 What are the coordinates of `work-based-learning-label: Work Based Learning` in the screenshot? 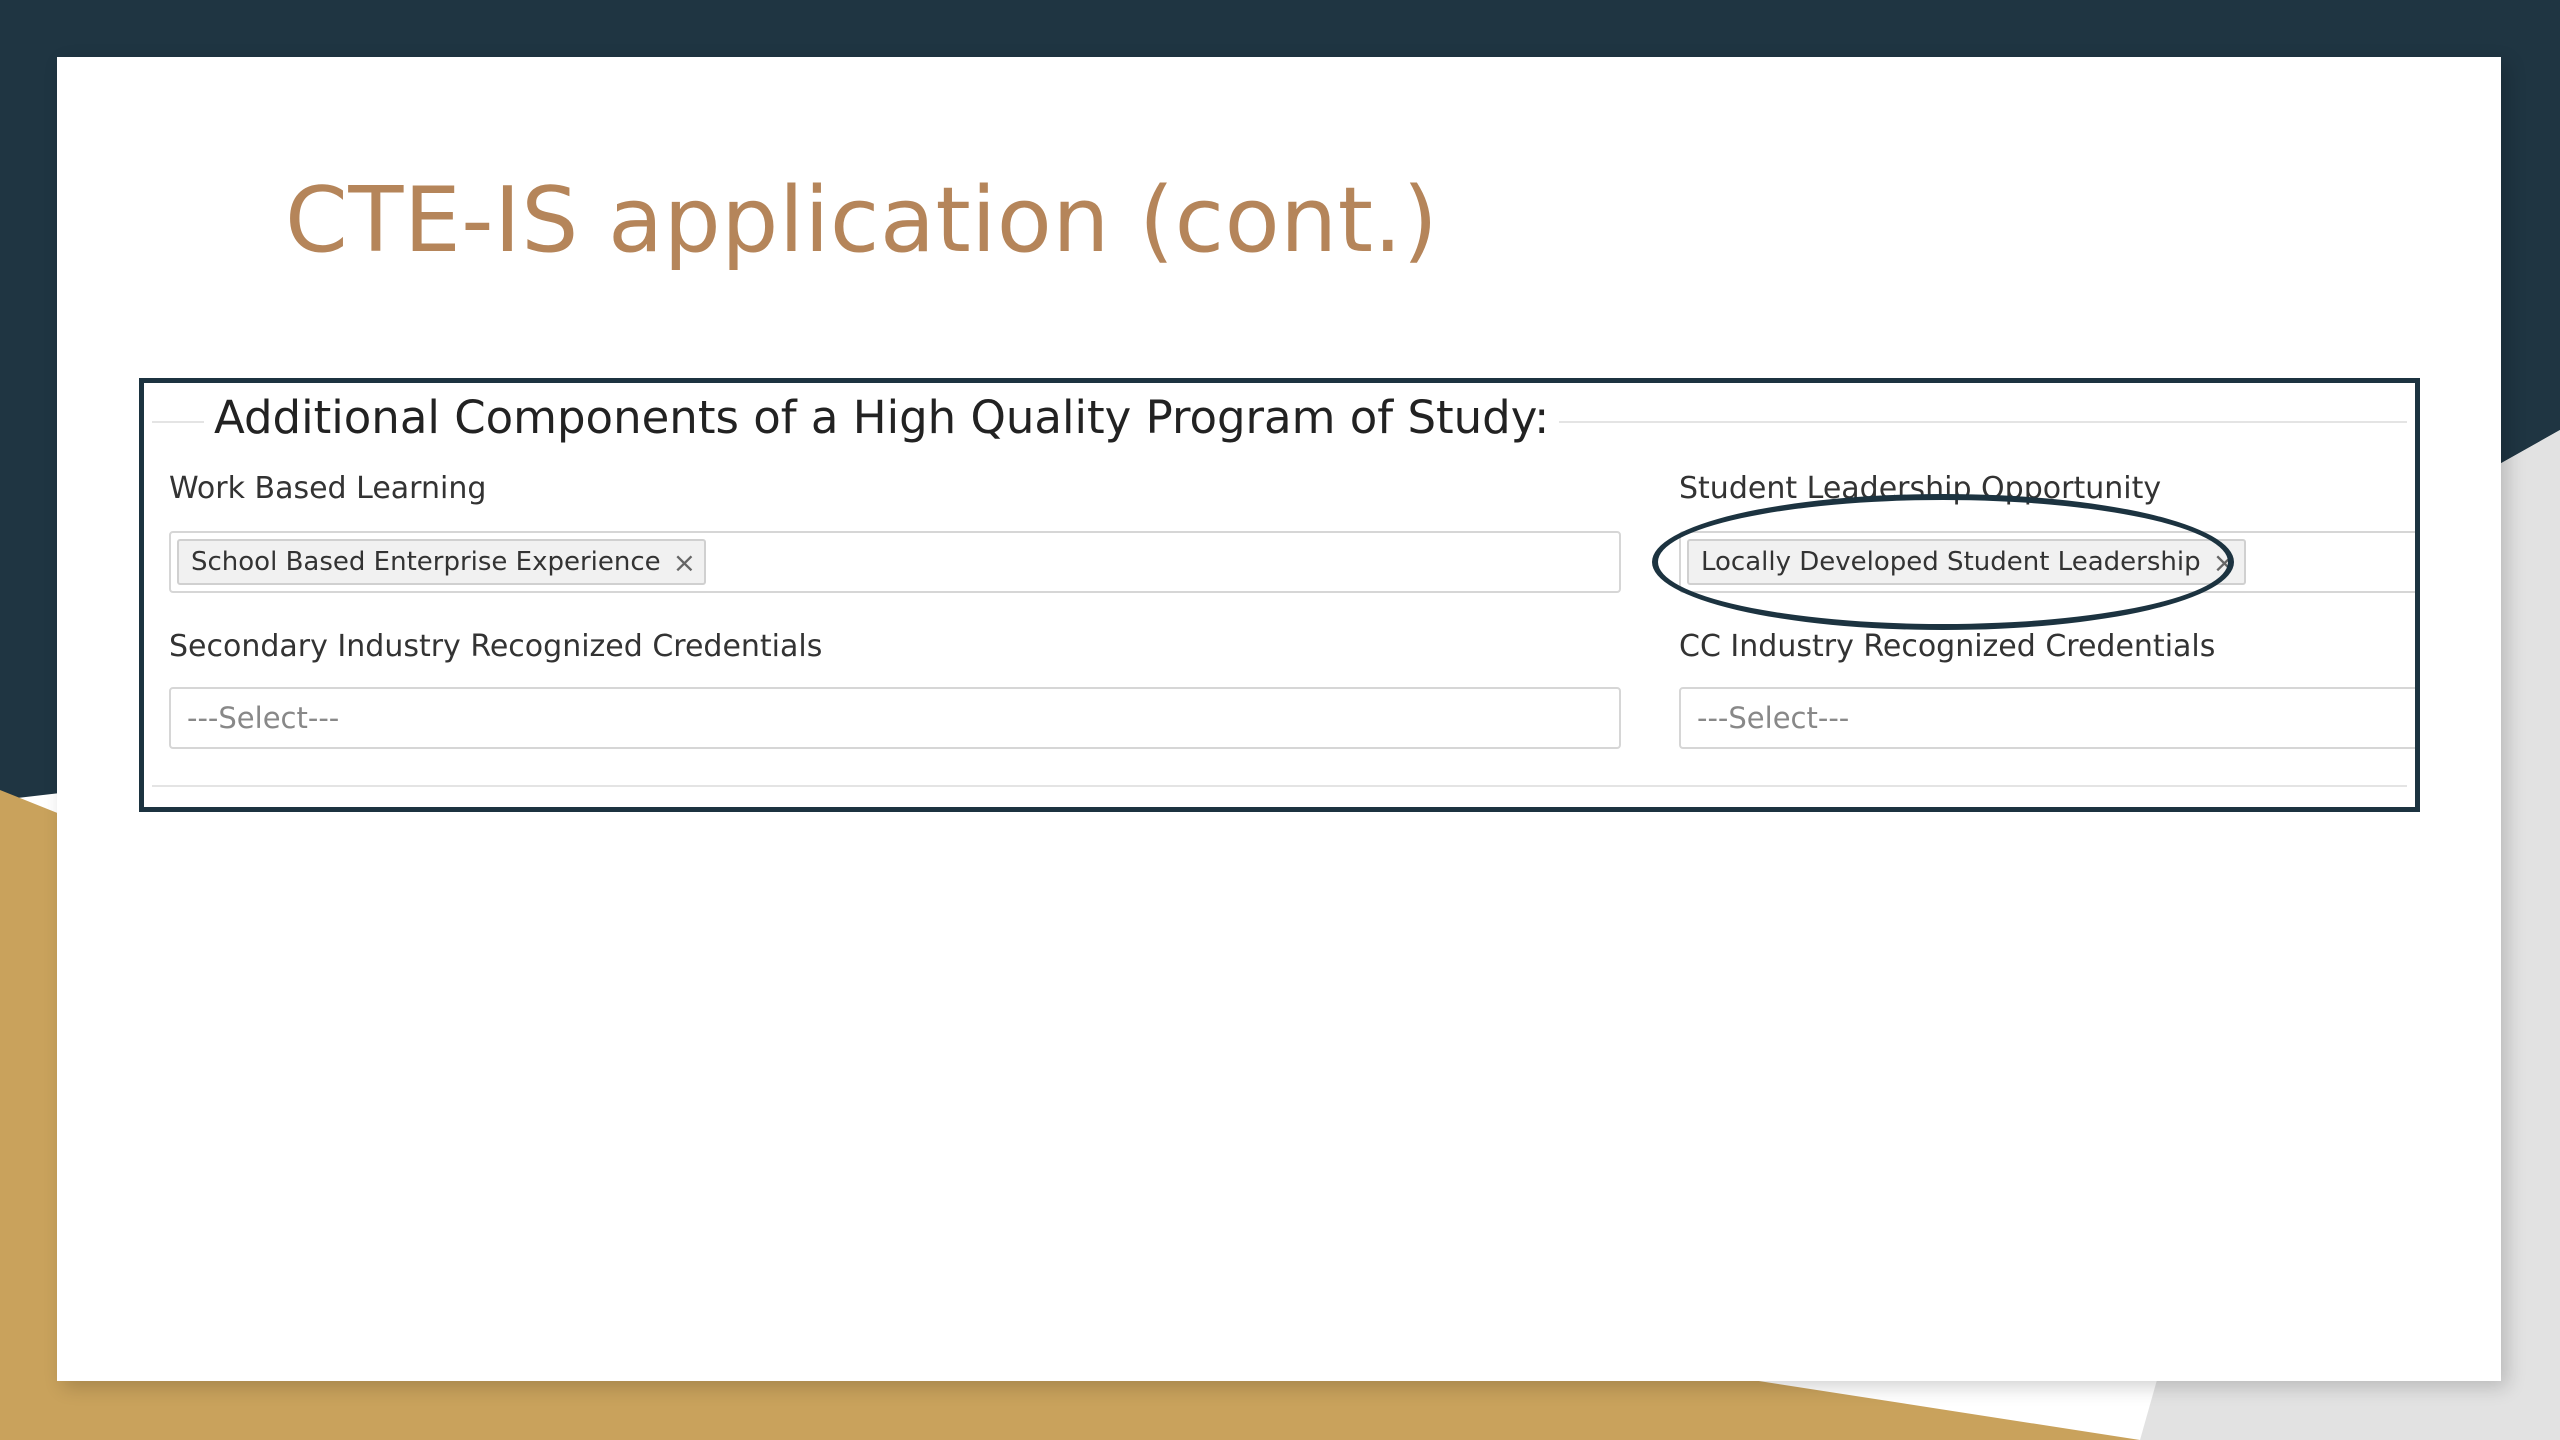 It's located at (328, 488).